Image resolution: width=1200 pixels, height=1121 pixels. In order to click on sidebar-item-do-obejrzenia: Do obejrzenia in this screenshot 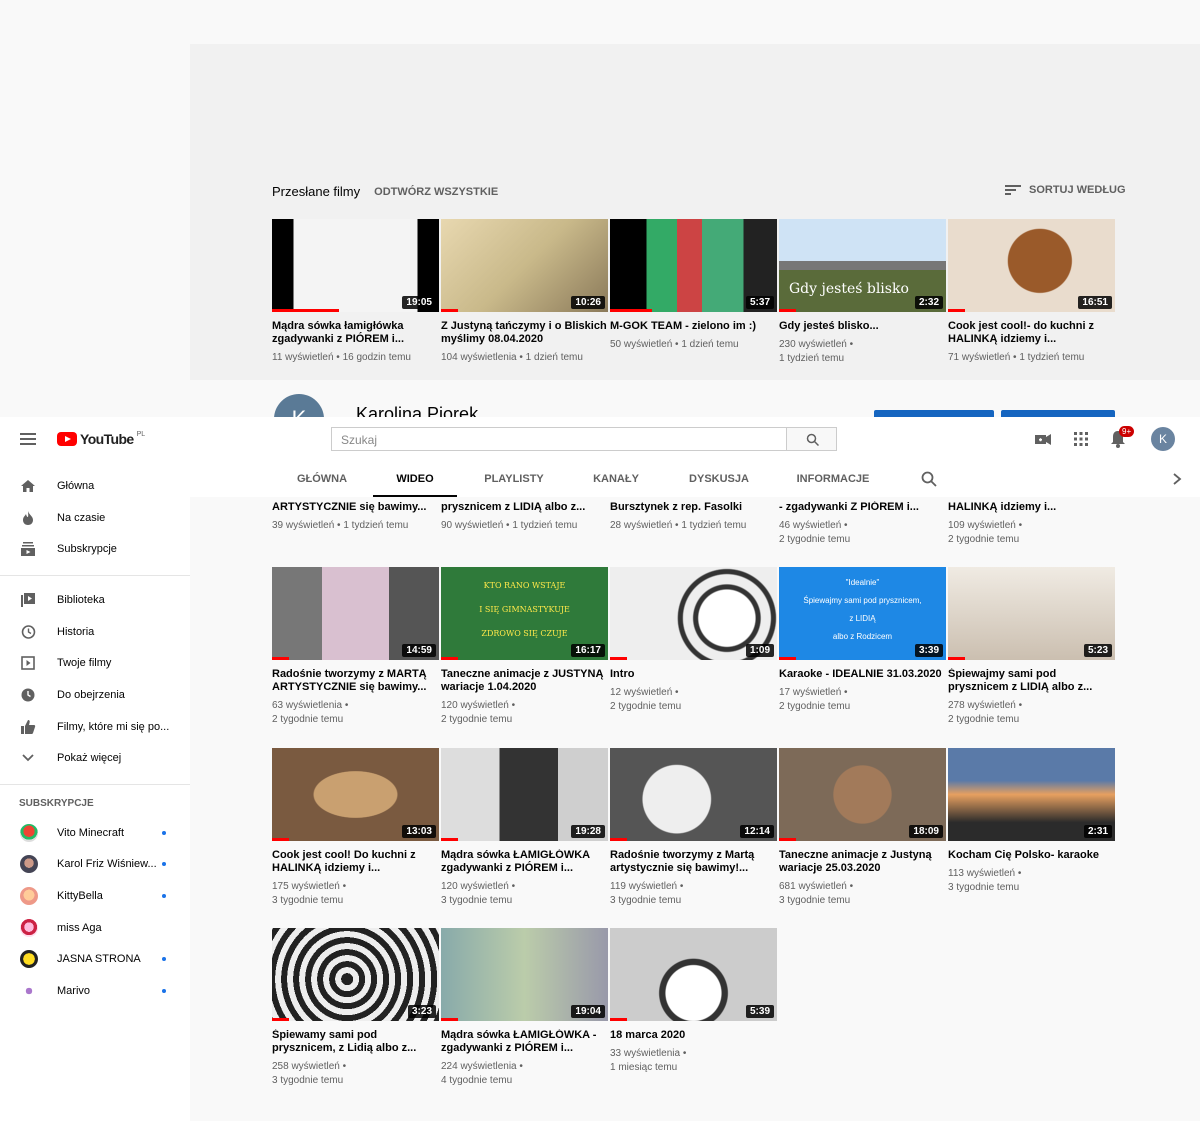, I will do `click(95, 695)`.